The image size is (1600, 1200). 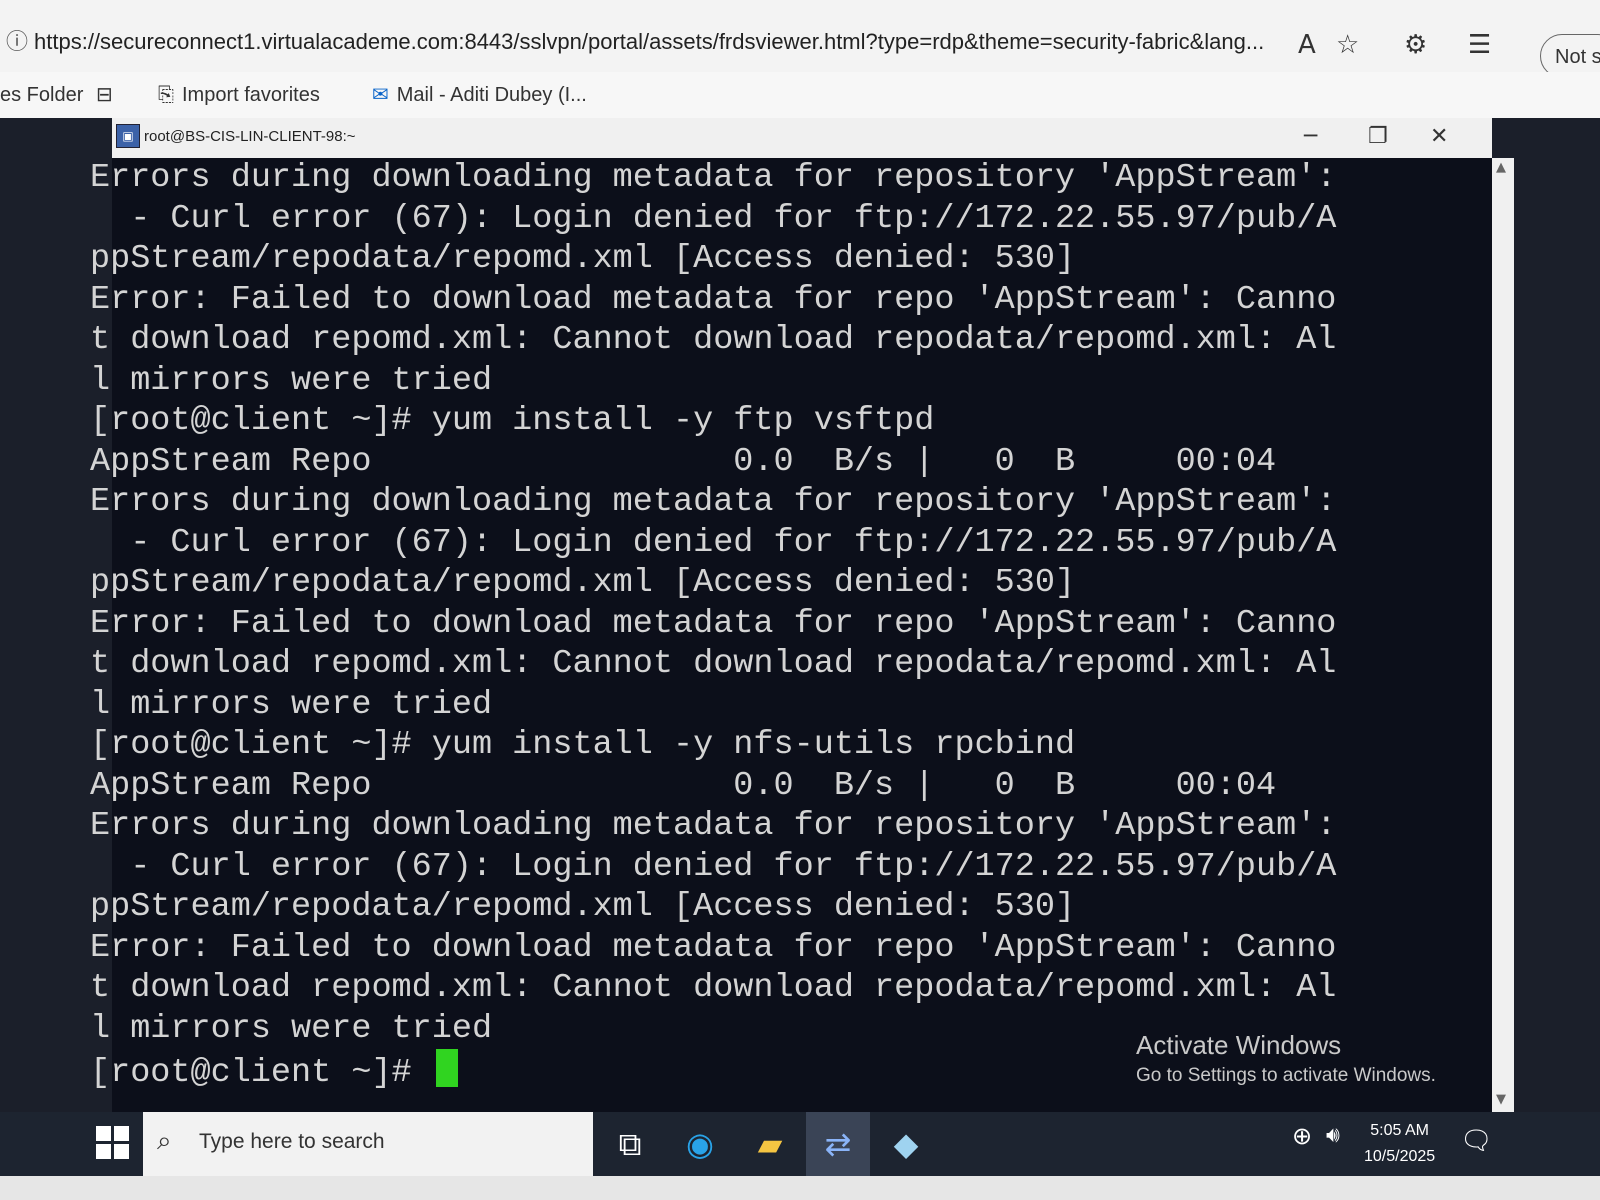 I want to click on monitor-bezel, so click(x=800, y=1188).